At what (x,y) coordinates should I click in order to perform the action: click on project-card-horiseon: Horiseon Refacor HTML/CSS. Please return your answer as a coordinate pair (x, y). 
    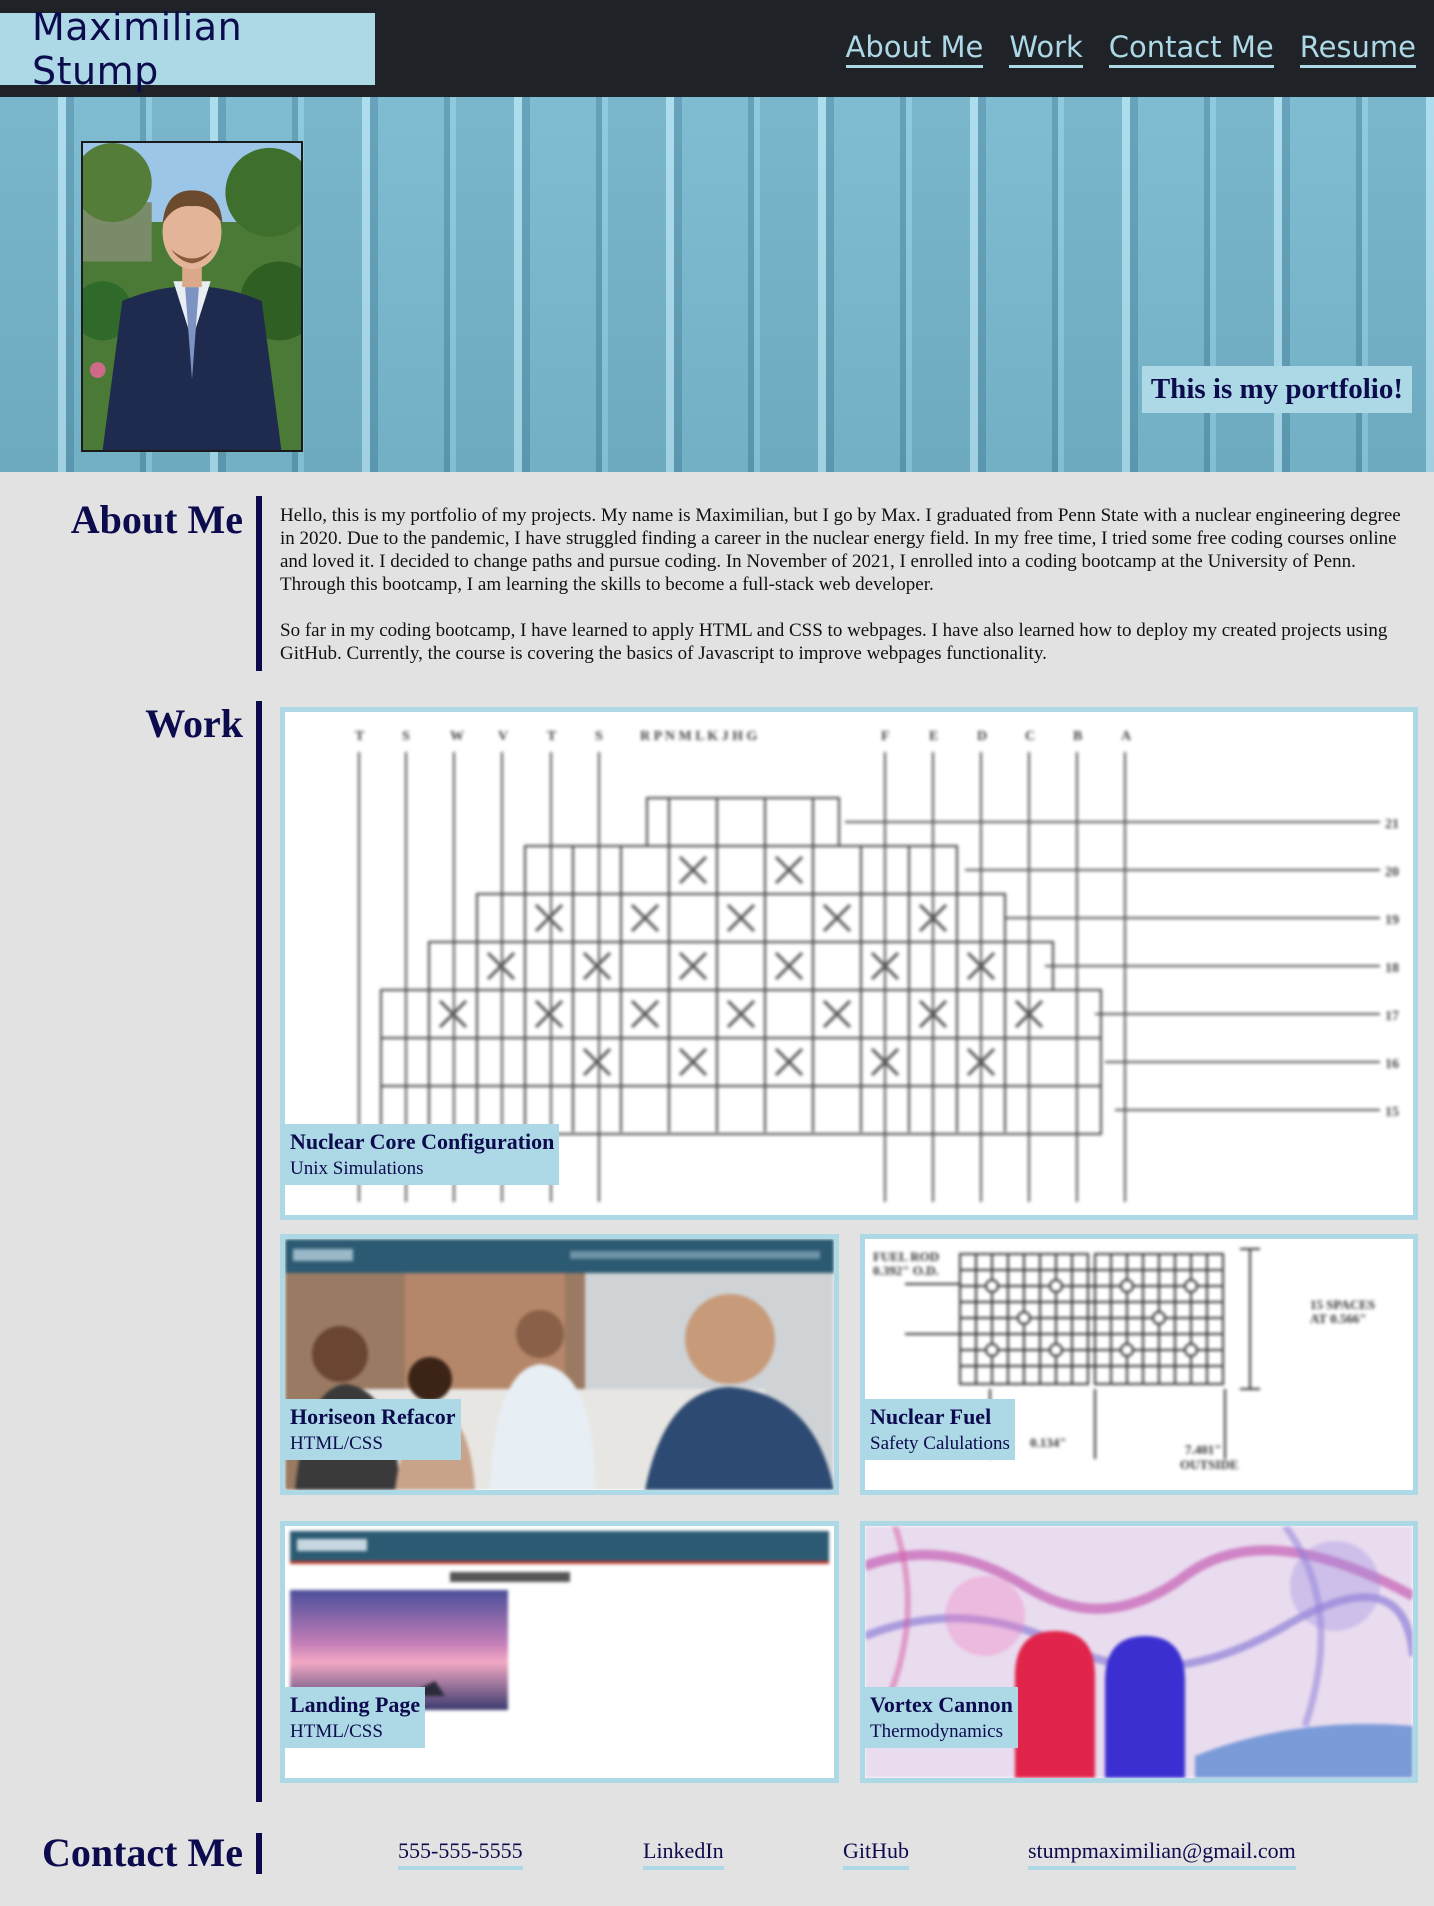
    Looking at the image, I should click on (559, 1364).